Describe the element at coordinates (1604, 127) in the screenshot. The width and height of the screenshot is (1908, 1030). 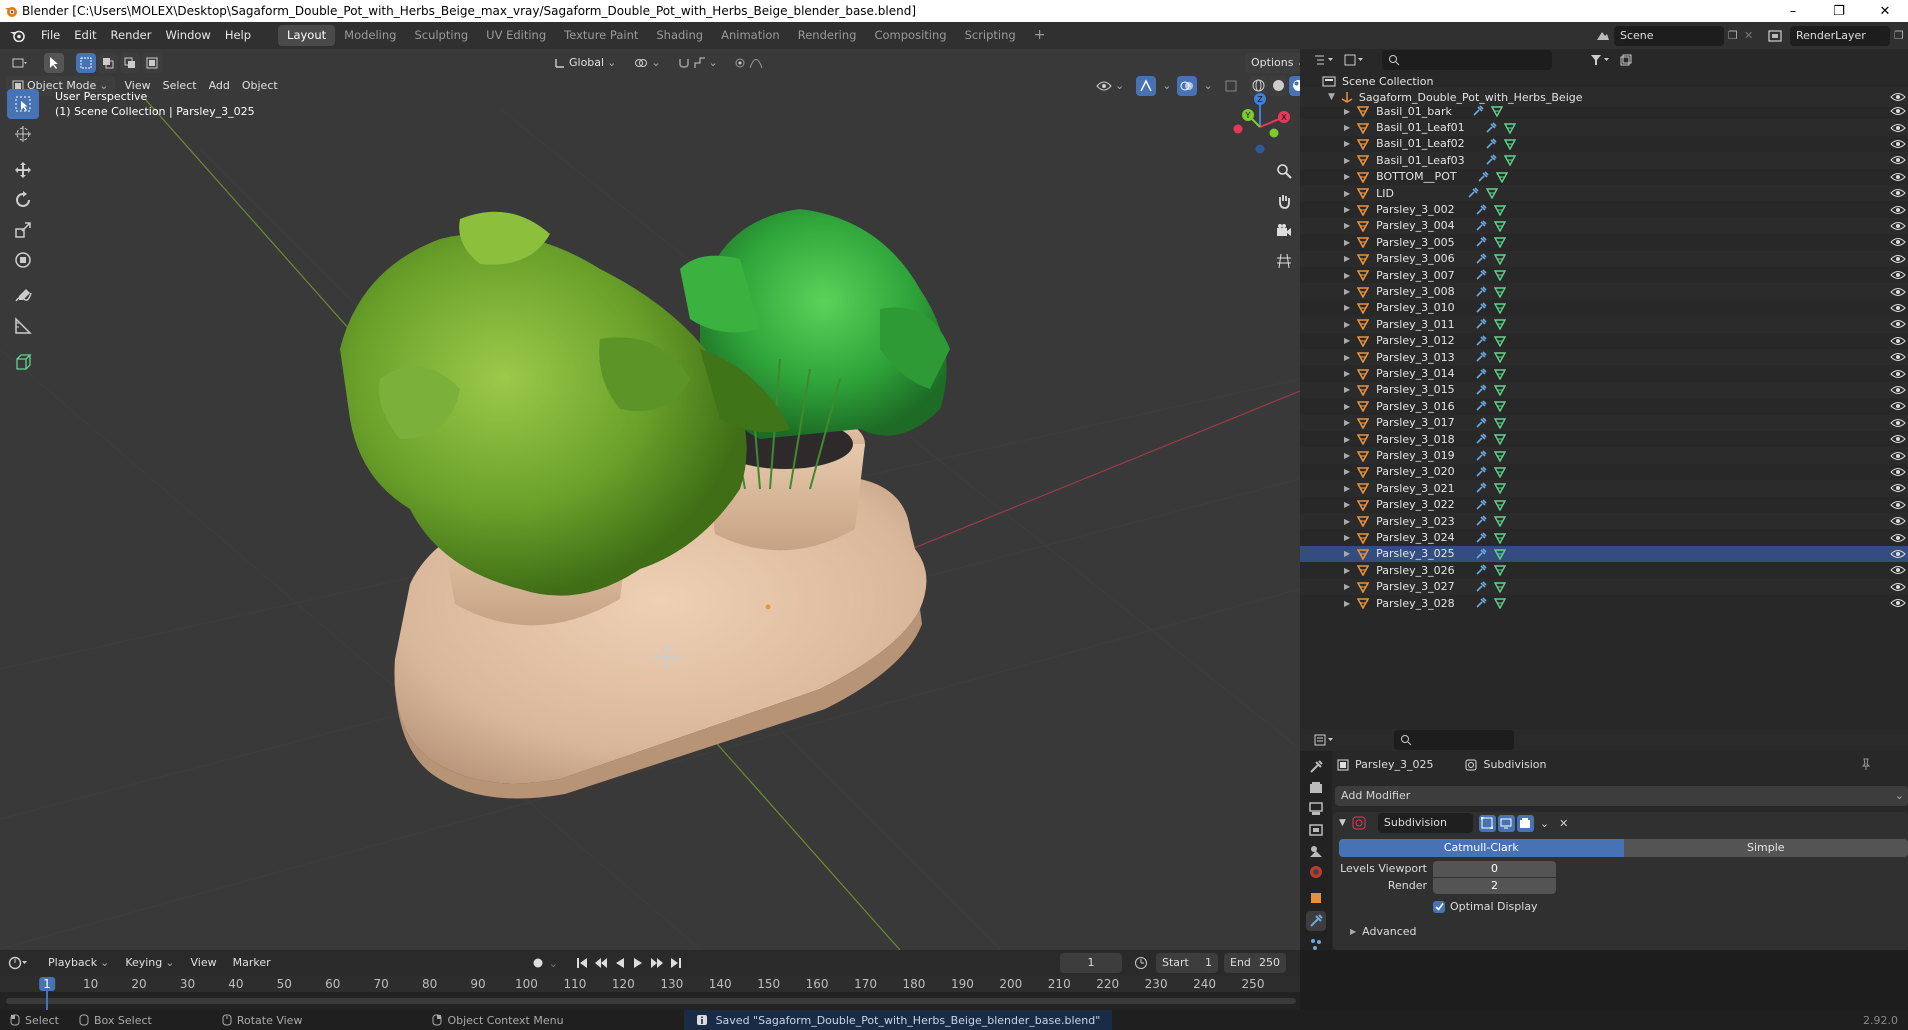
I see `outliner-item: ▶ Basil_01_Leaf01` at that location.